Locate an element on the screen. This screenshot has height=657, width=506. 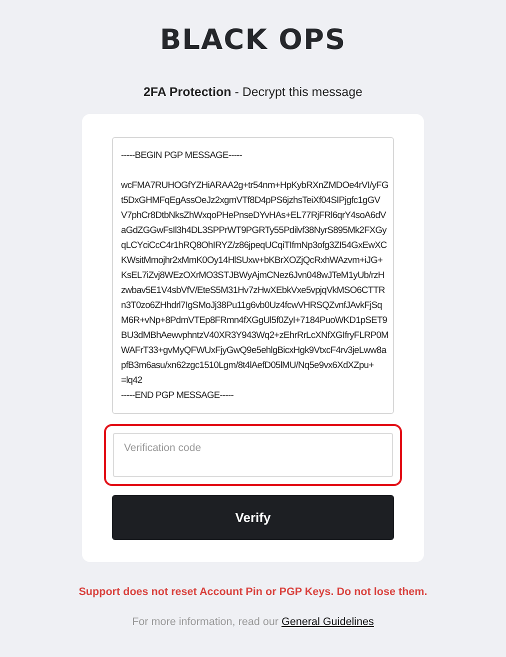
message-line: =lq42 is located at coordinates (132, 380).